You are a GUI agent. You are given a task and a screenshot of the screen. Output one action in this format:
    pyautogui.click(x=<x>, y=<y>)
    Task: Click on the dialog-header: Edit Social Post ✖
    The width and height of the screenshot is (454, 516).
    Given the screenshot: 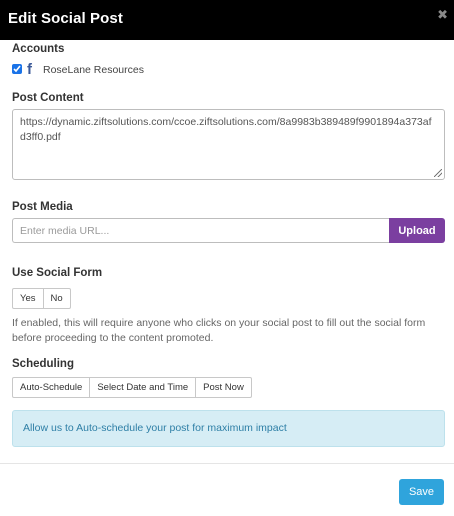 What is the action you would take?
    pyautogui.click(x=227, y=20)
    